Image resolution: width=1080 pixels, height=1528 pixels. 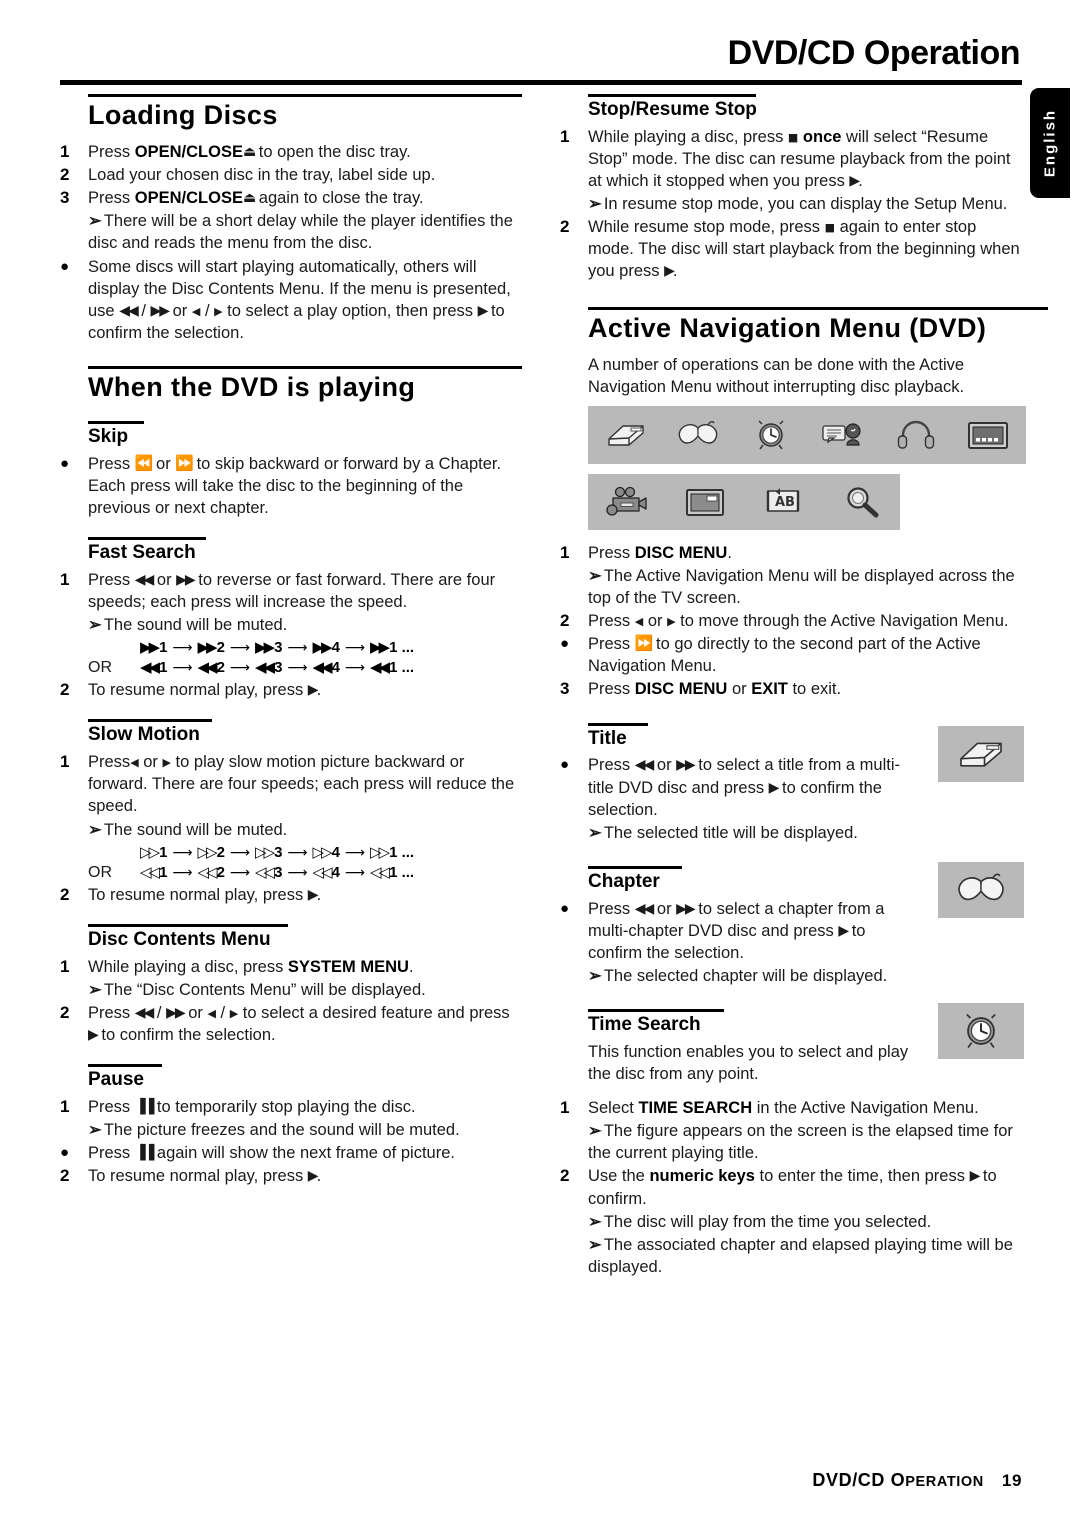 I want to click on step-text: Select, so click(x=613, y=1108).